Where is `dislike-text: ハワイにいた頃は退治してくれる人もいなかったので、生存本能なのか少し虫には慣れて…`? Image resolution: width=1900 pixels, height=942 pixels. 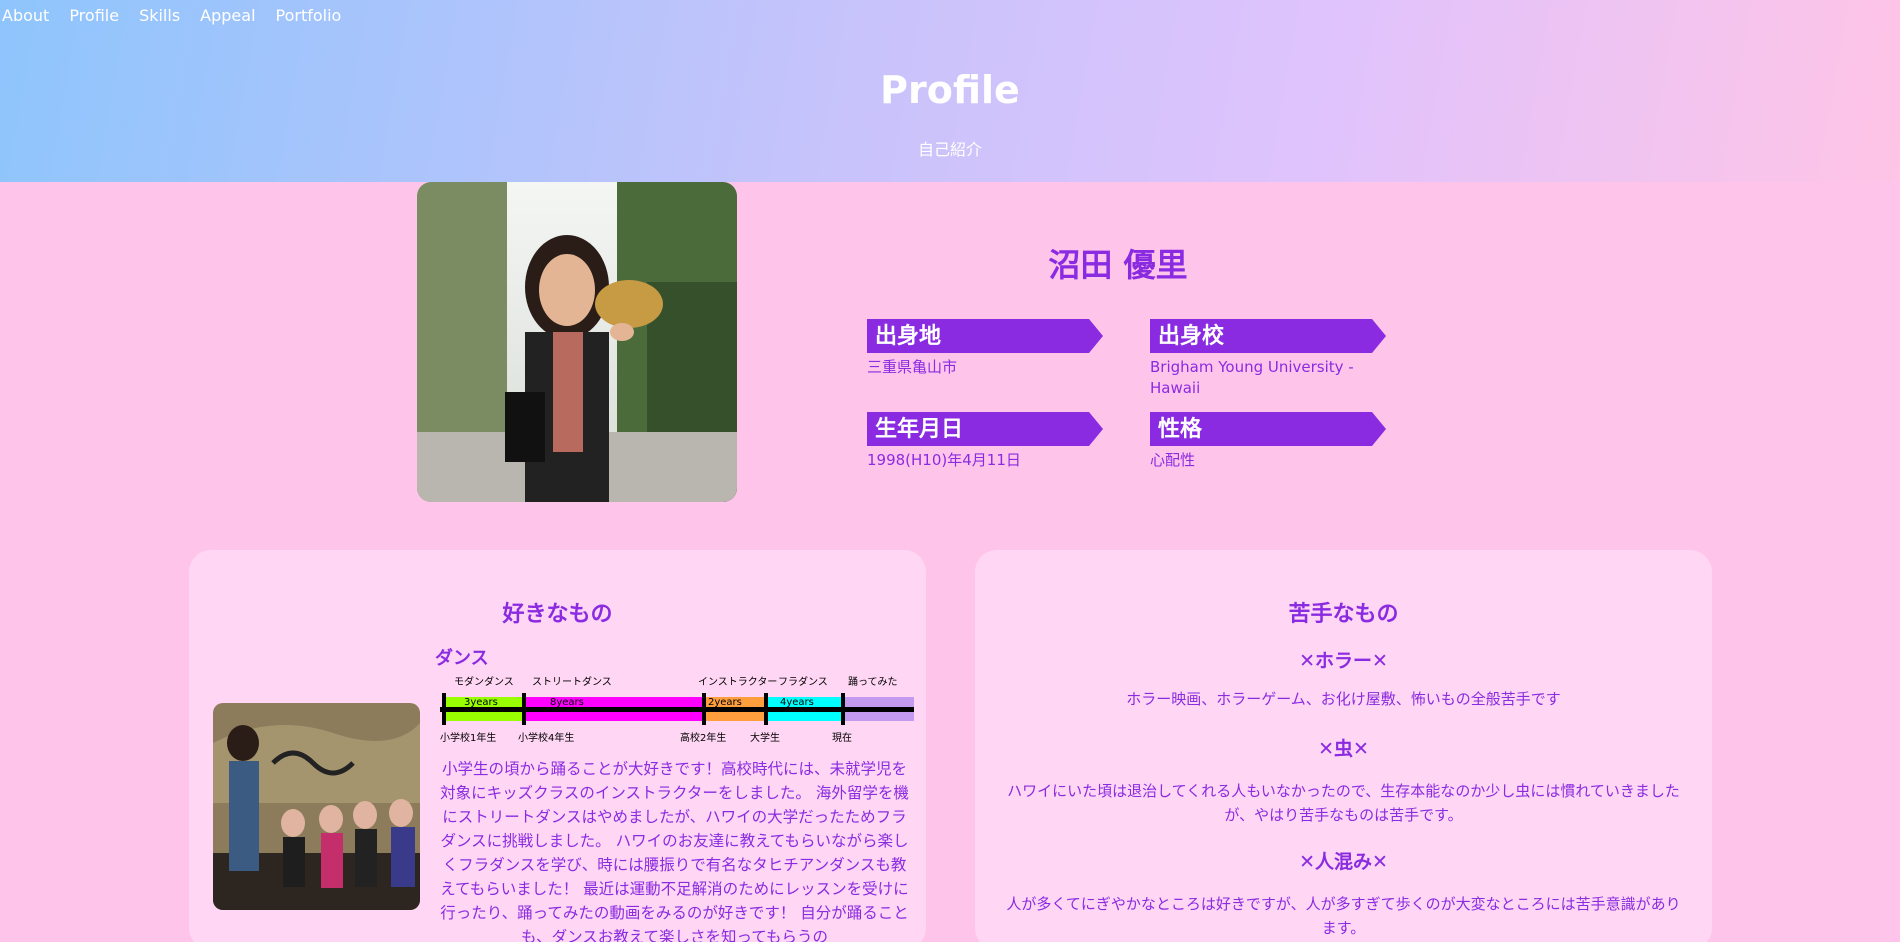
dislike-text: ハワイにいた頃は退治してくれる人もいなかったので、生存本能なのか少し虫には慣れて… is located at coordinates (1343, 803).